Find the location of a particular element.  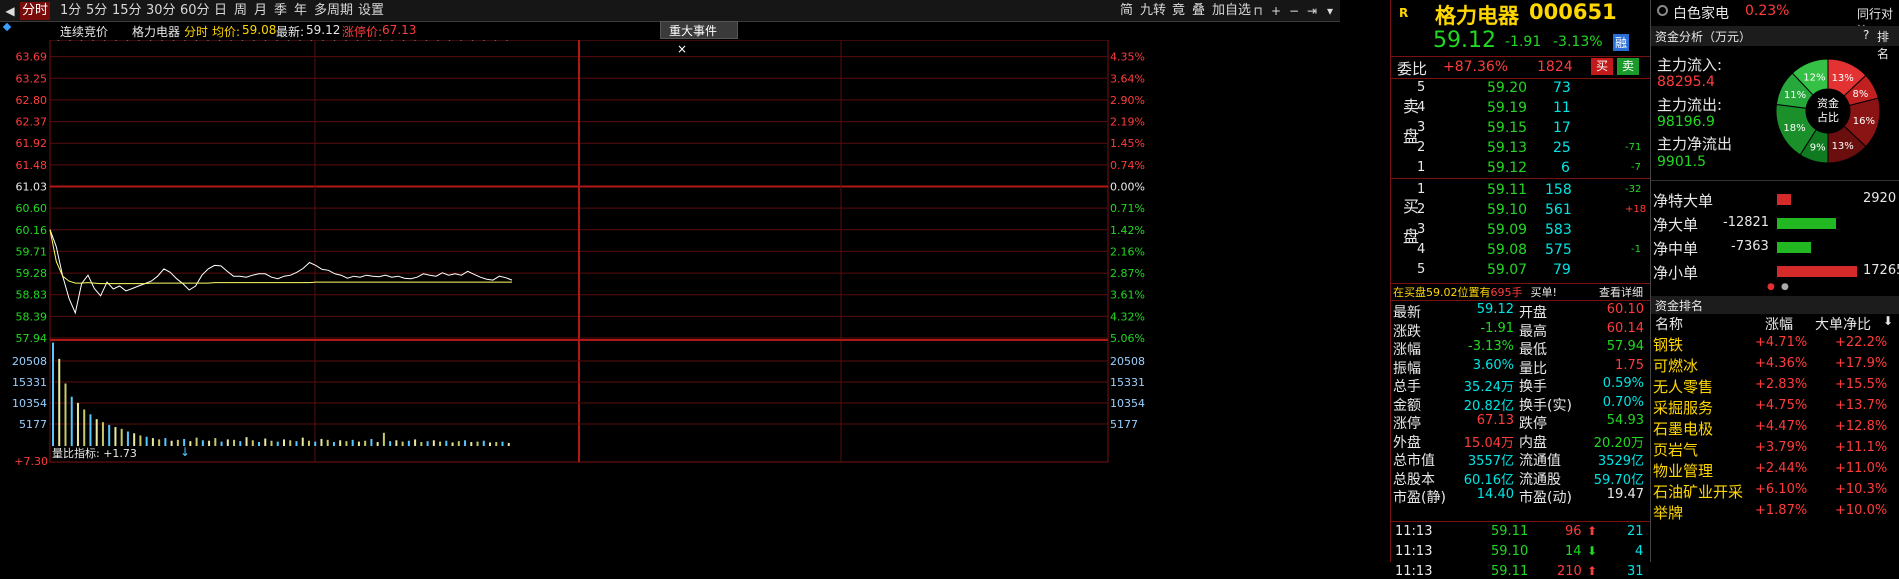

rank-name: 物业管理 is located at coordinates (1683, 470).